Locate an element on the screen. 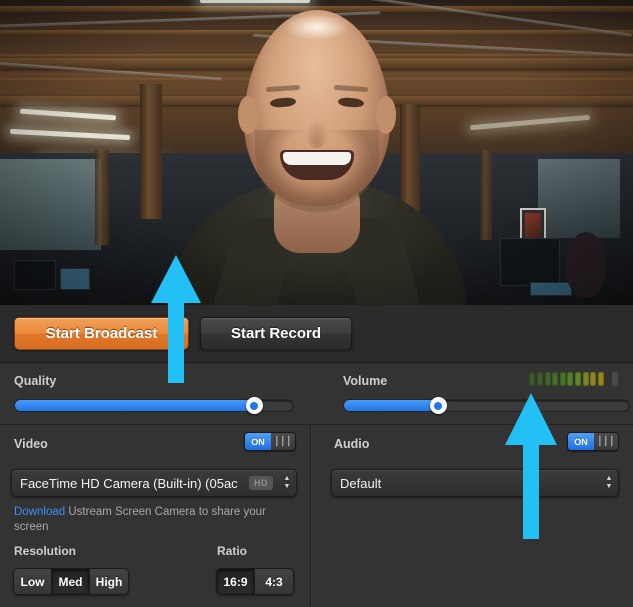 The height and width of the screenshot is (607, 633). volume-control-group: Volume is located at coordinates (481, 394).